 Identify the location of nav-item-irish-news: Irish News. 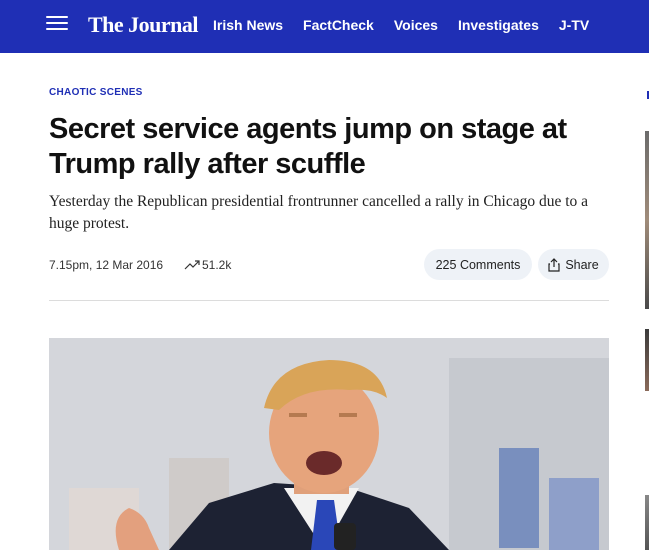
(248, 25).